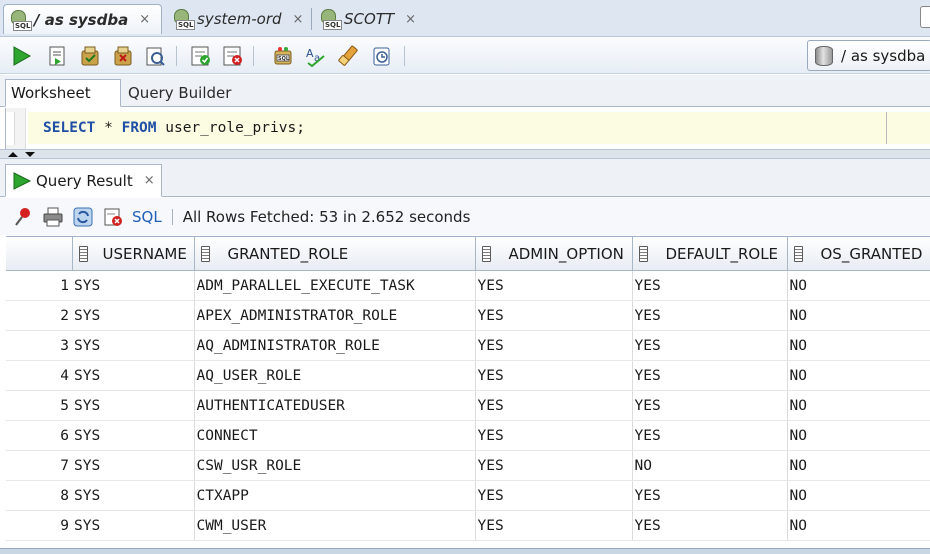  Describe the element at coordinates (147, 217) in the screenshot. I see `sql-button: SQL` at that location.